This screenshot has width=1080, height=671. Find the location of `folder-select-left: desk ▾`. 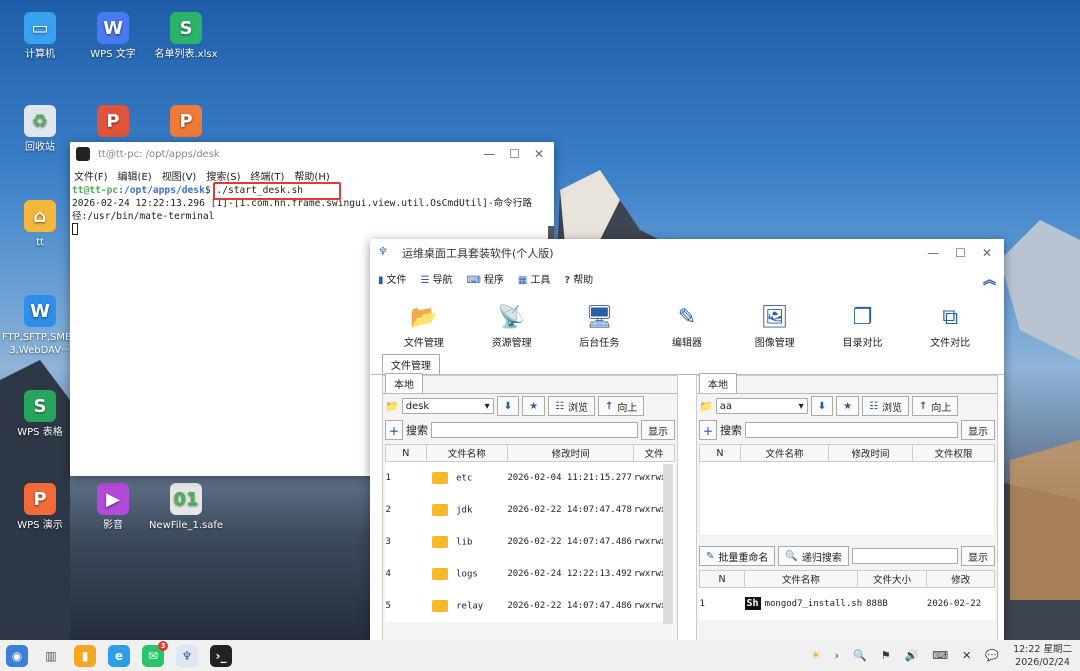

folder-select-left: desk ▾ is located at coordinates (447, 406).